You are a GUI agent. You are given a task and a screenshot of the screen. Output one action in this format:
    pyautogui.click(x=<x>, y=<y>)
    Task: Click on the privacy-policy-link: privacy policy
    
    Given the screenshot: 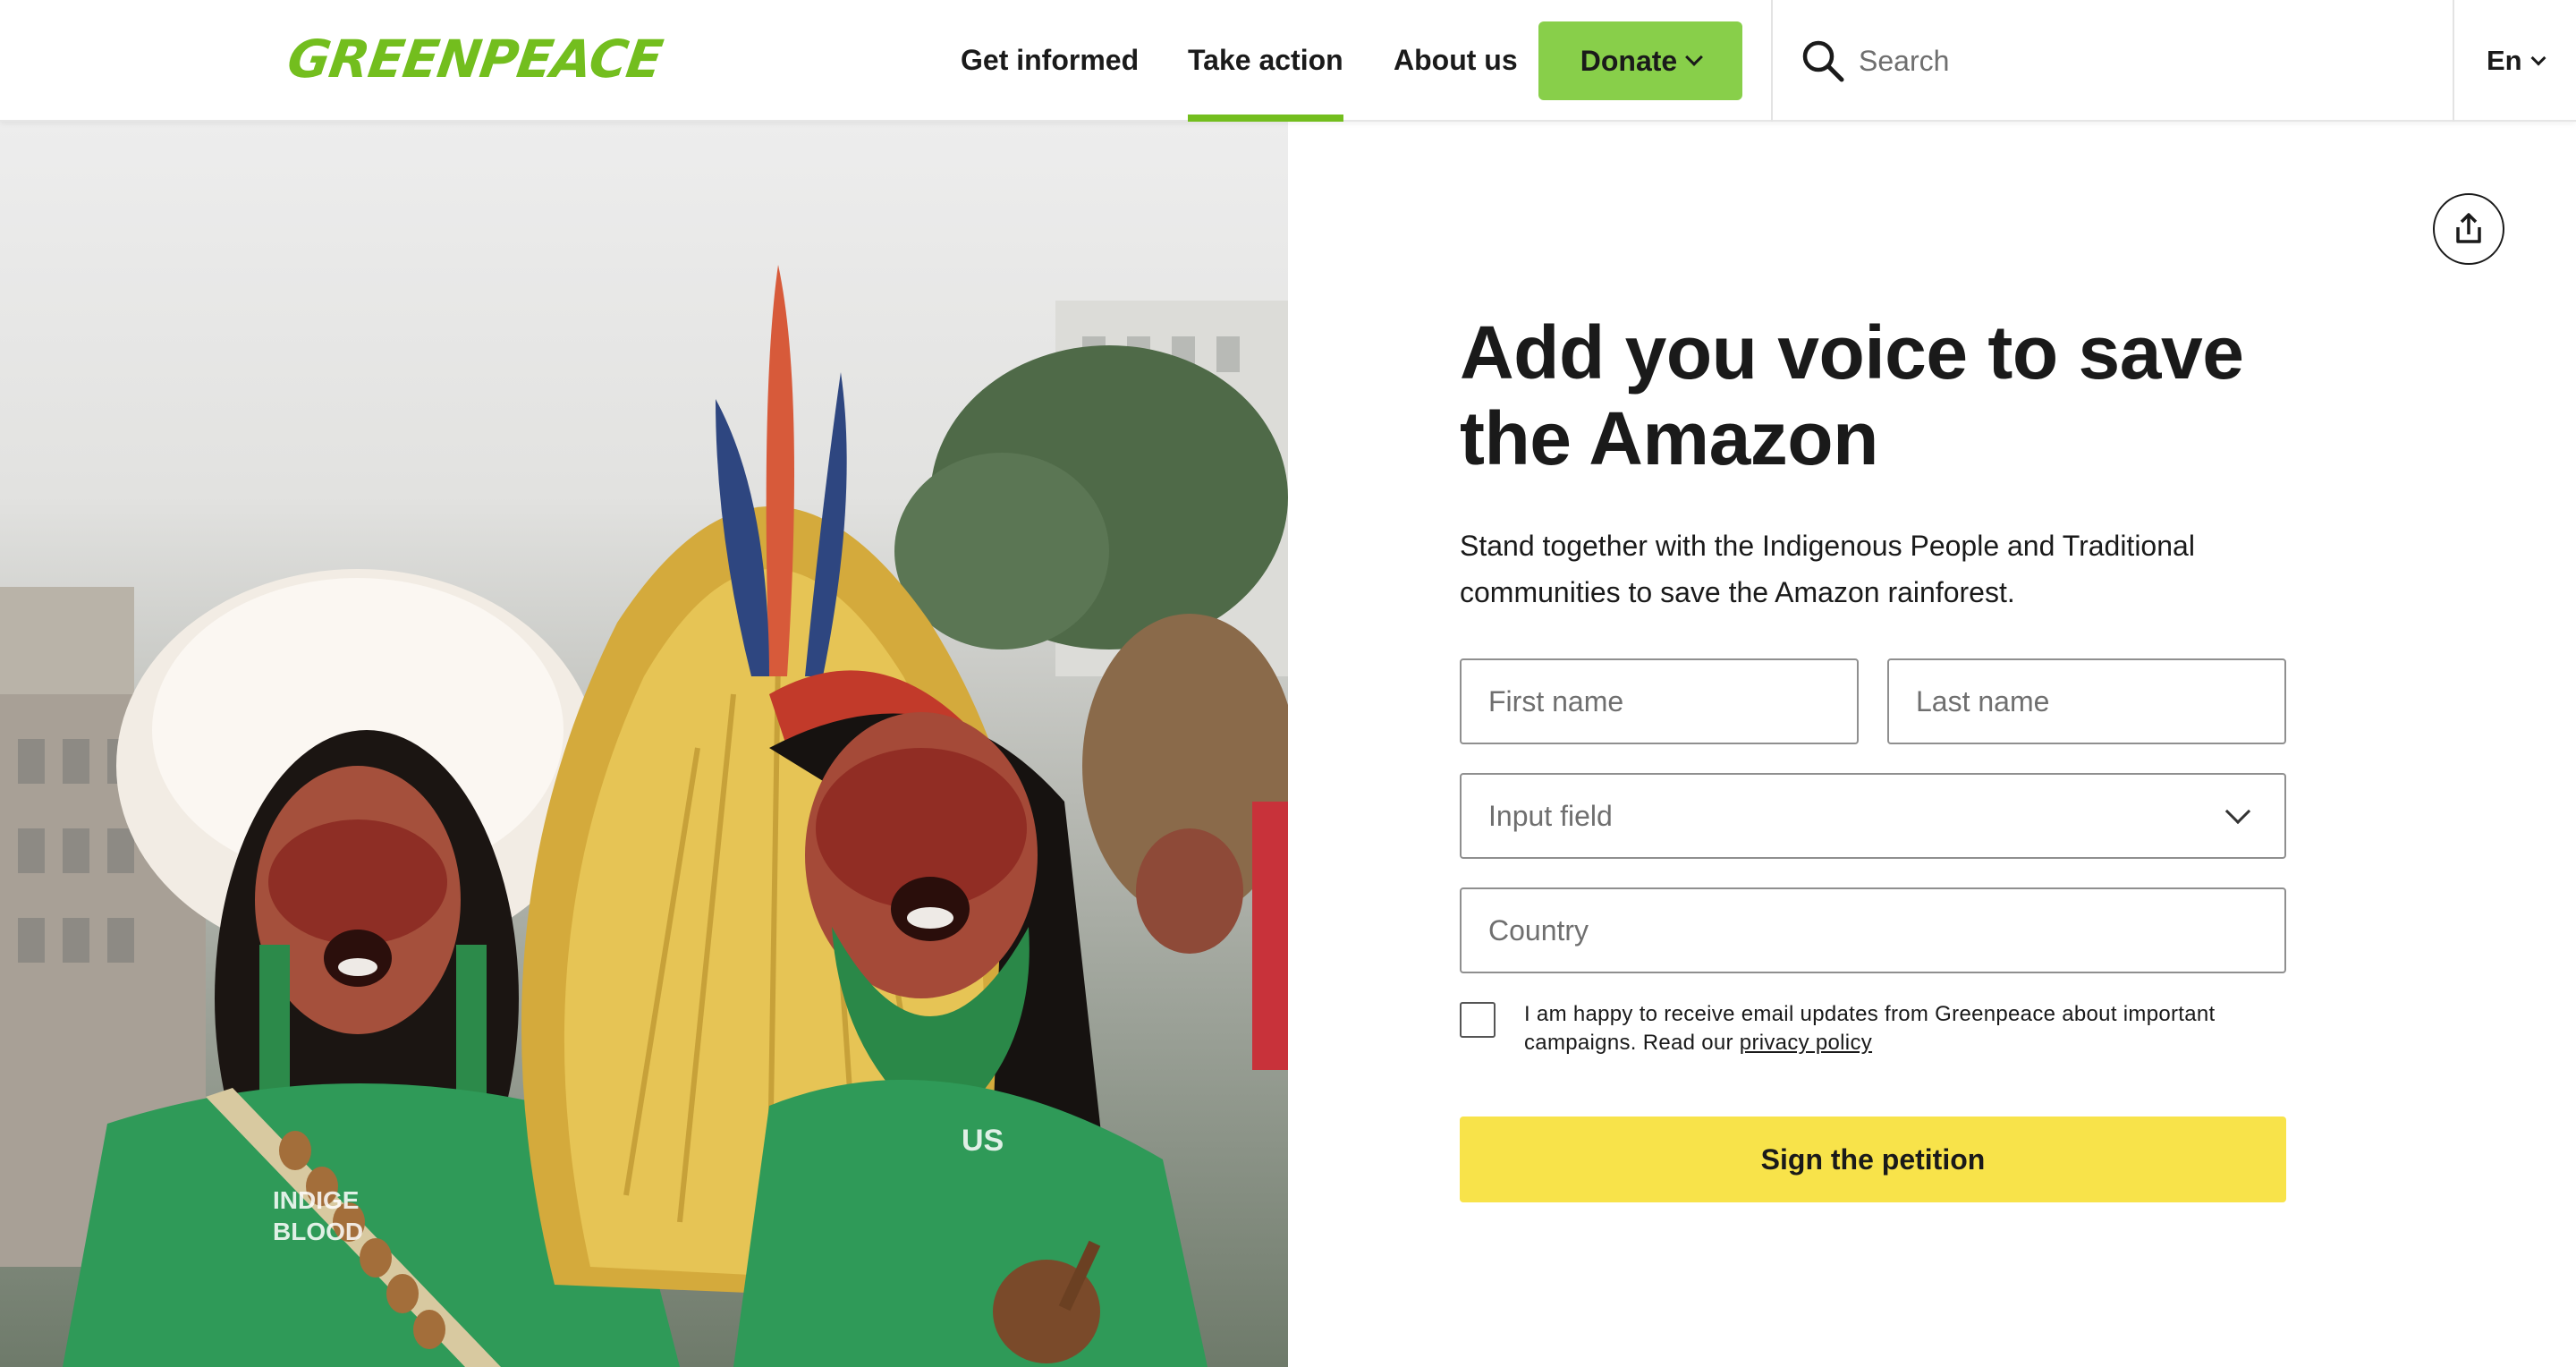 What is the action you would take?
    pyautogui.click(x=1806, y=1043)
    